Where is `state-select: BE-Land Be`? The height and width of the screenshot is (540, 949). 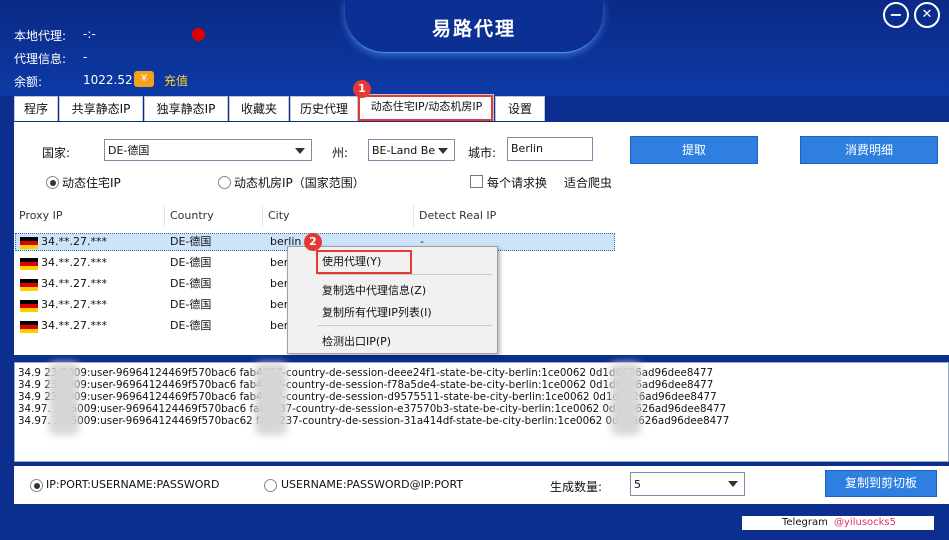 state-select: BE-Land Be is located at coordinates (411, 150).